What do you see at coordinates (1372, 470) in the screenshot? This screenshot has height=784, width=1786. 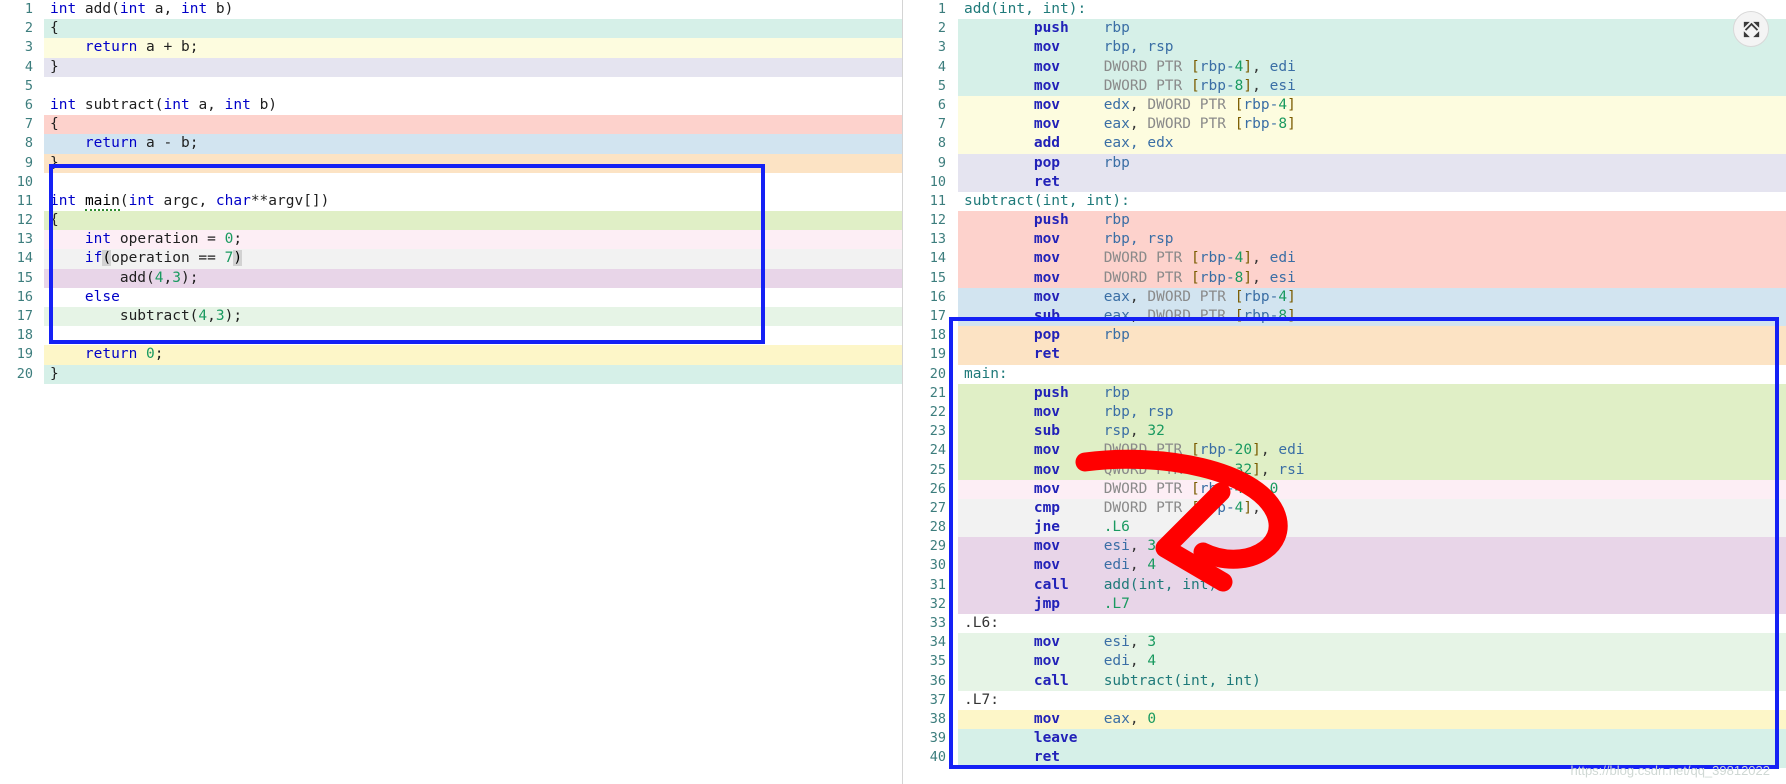 I see `code-line-text: mov QWORD PTR [rbp-32], rsi` at bounding box center [1372, 470].